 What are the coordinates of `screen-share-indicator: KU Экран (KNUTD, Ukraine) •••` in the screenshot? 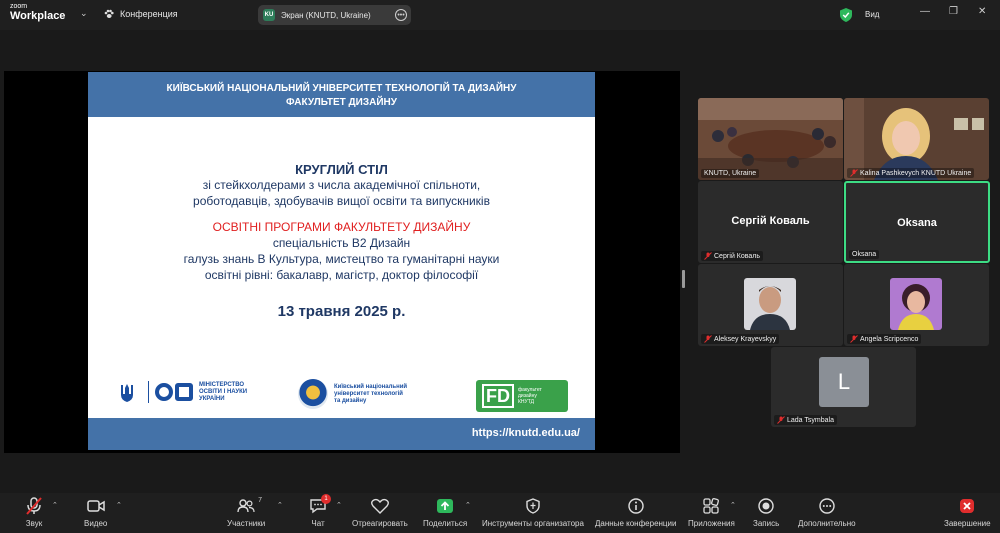 It's located at (334, 15).